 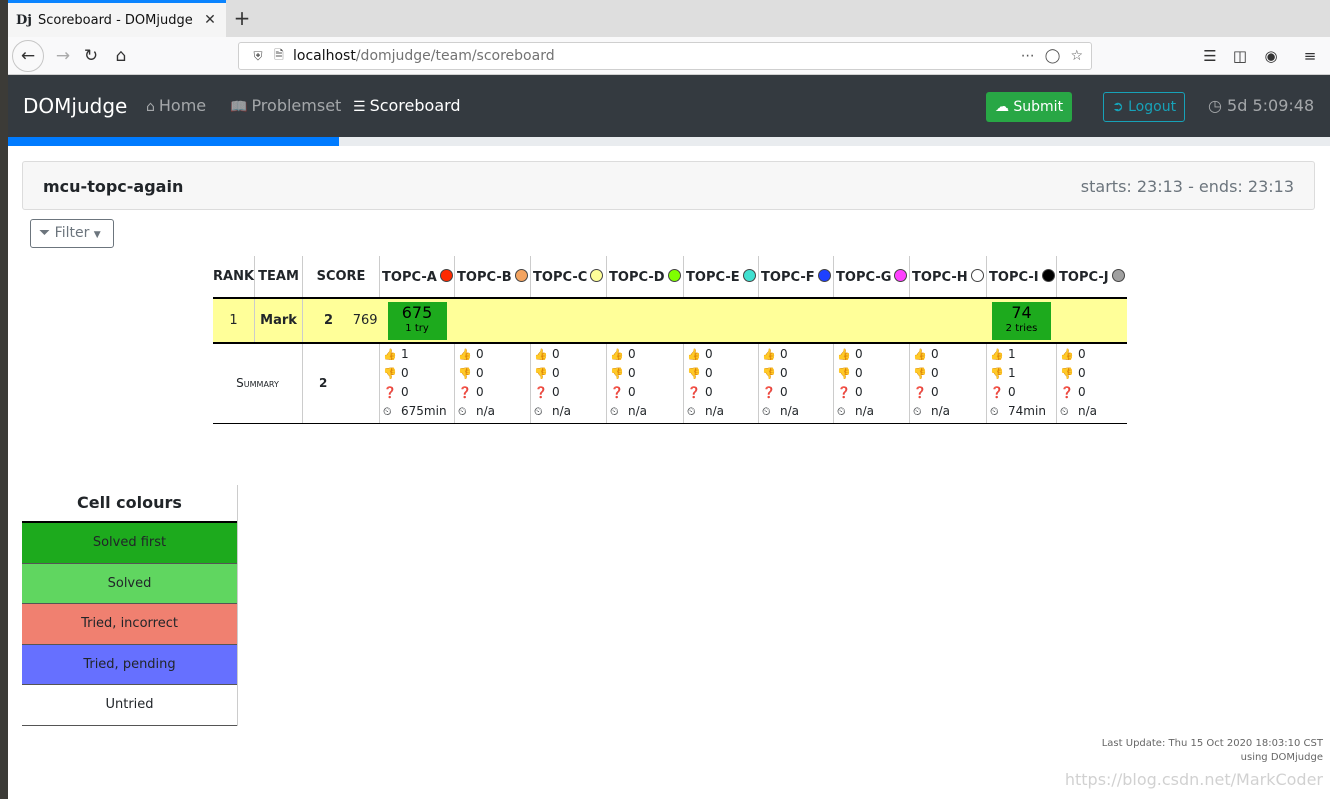 I want to click on account-icon: ◉, so click(x=1271, y=56).